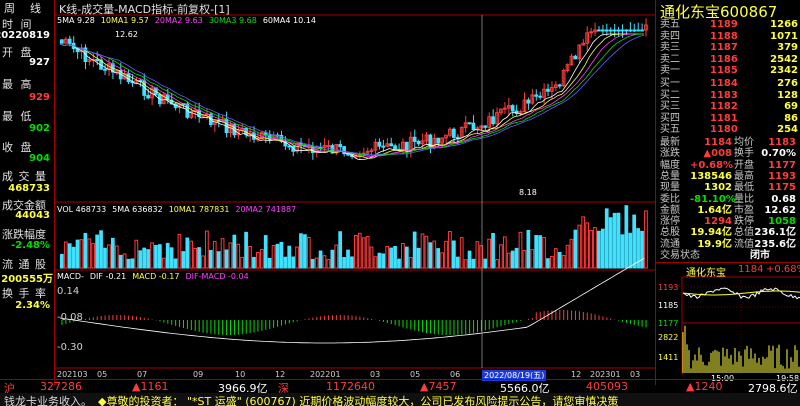 The image size is (800, 406). What do you see at coordinates (670, 129) in the screenshot?
I see `buy-level-label: 买五` at bounding box center [670, 129].